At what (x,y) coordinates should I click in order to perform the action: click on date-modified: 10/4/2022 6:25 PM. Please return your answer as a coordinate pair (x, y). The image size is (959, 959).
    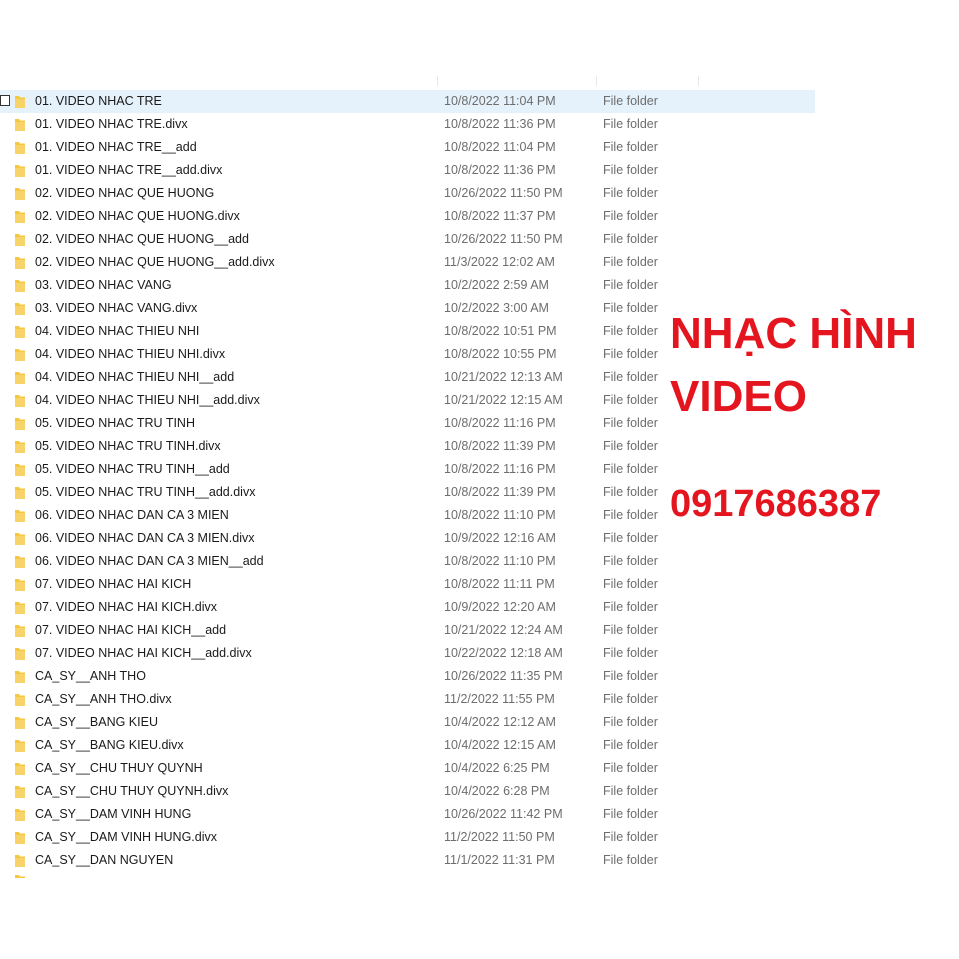
    Looking at the image, I should click on (497, 768).